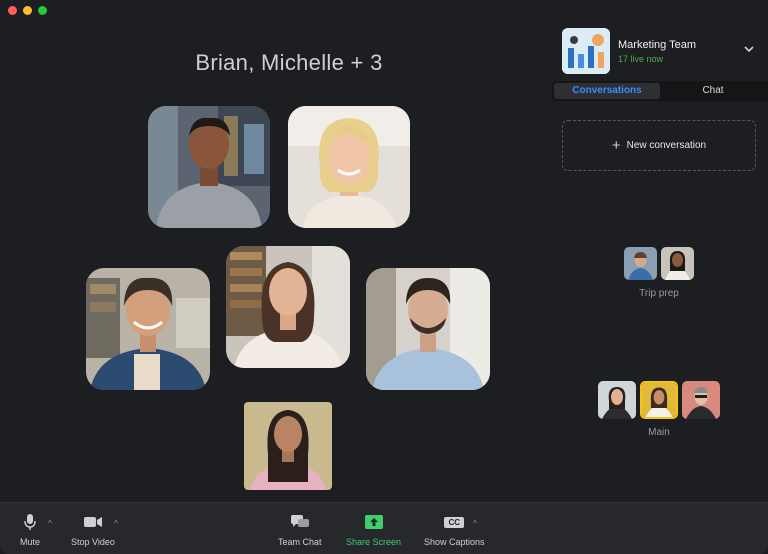 The height and width of the screenshot is (554, 768). Describe the element at coordinates (586, 51) in the screenshot. I see `team-thumbnail` at that location.